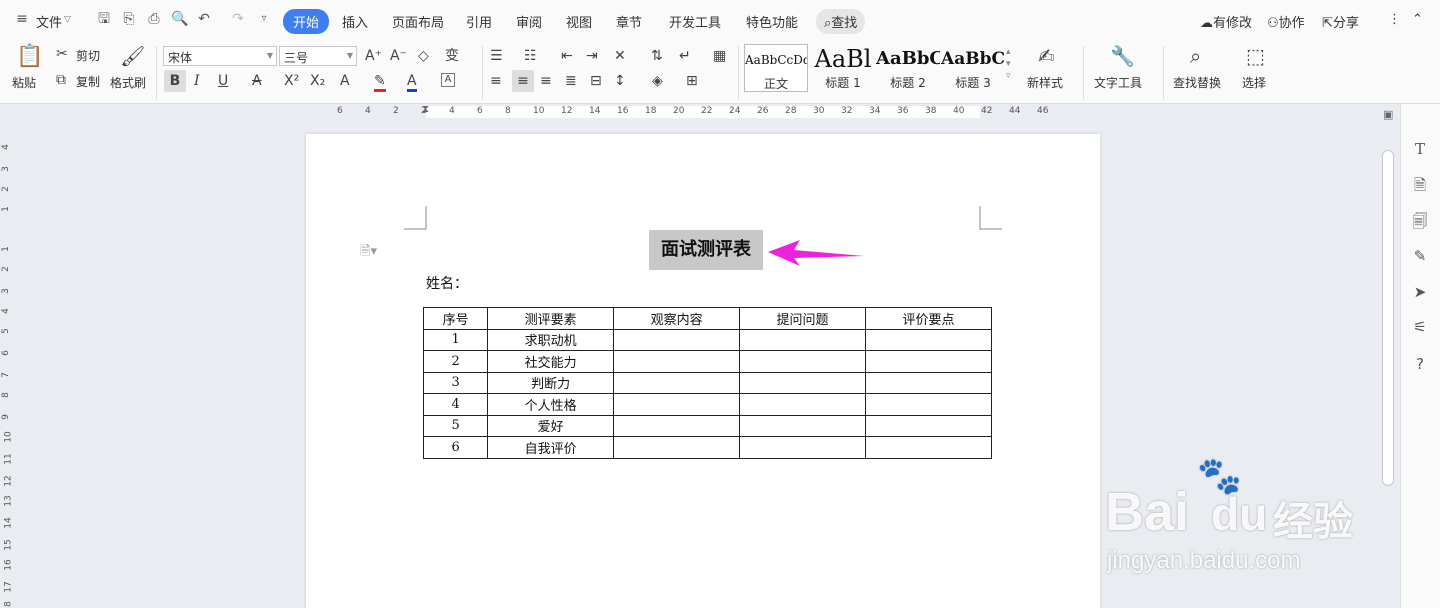 The height and width of the screenshot is (608, 1440). What do you see at coordinates (1417, 19) in the screenshot?
I see `collapse-ribbon-icon: ⌃` at bounding box center [1417, 19].